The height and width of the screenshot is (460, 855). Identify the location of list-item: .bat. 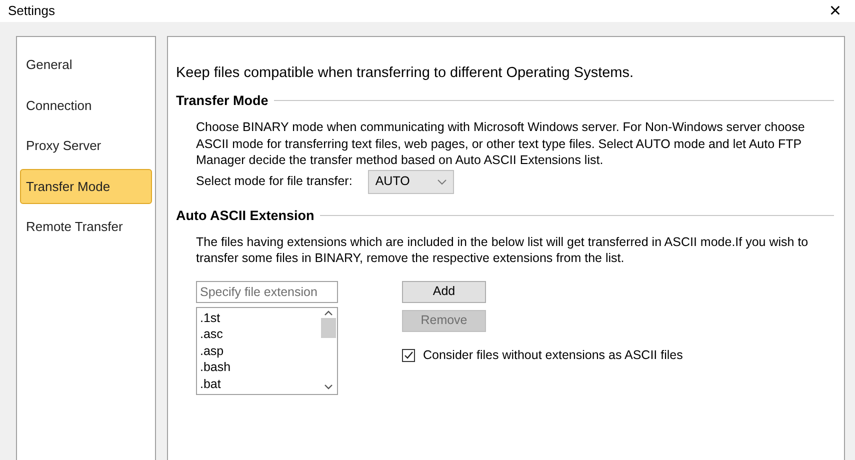
(258, 384).